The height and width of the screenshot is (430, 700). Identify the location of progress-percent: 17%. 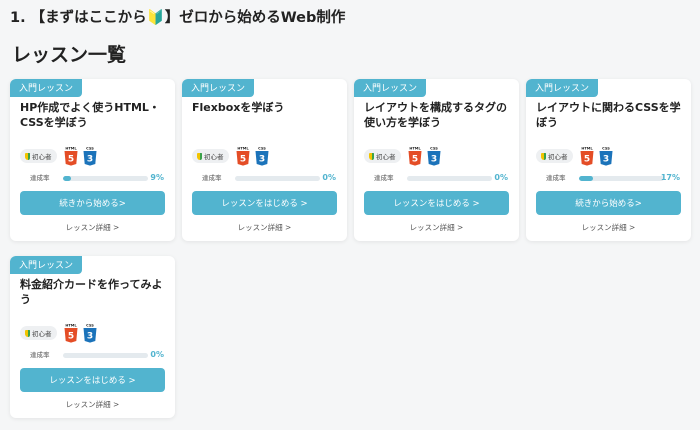
(670, 177).